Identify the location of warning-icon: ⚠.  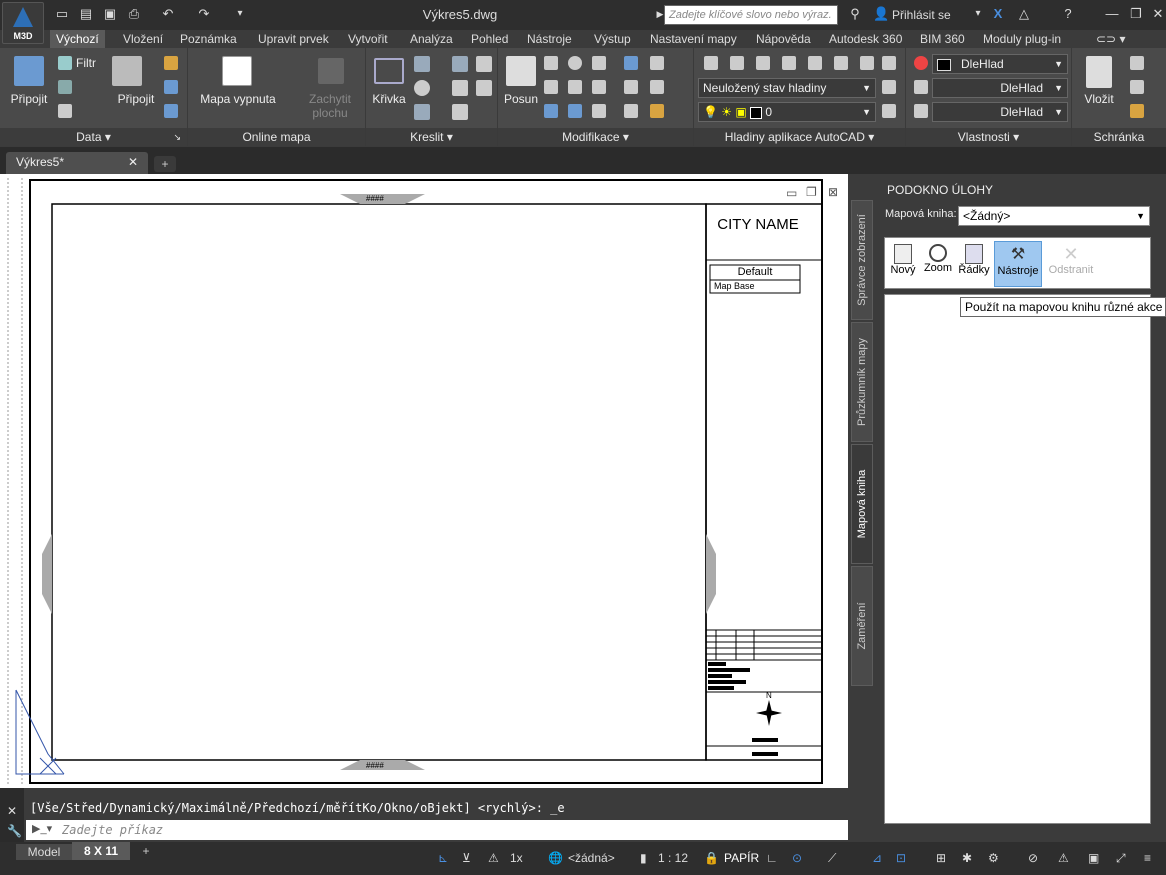
(1063, 858).